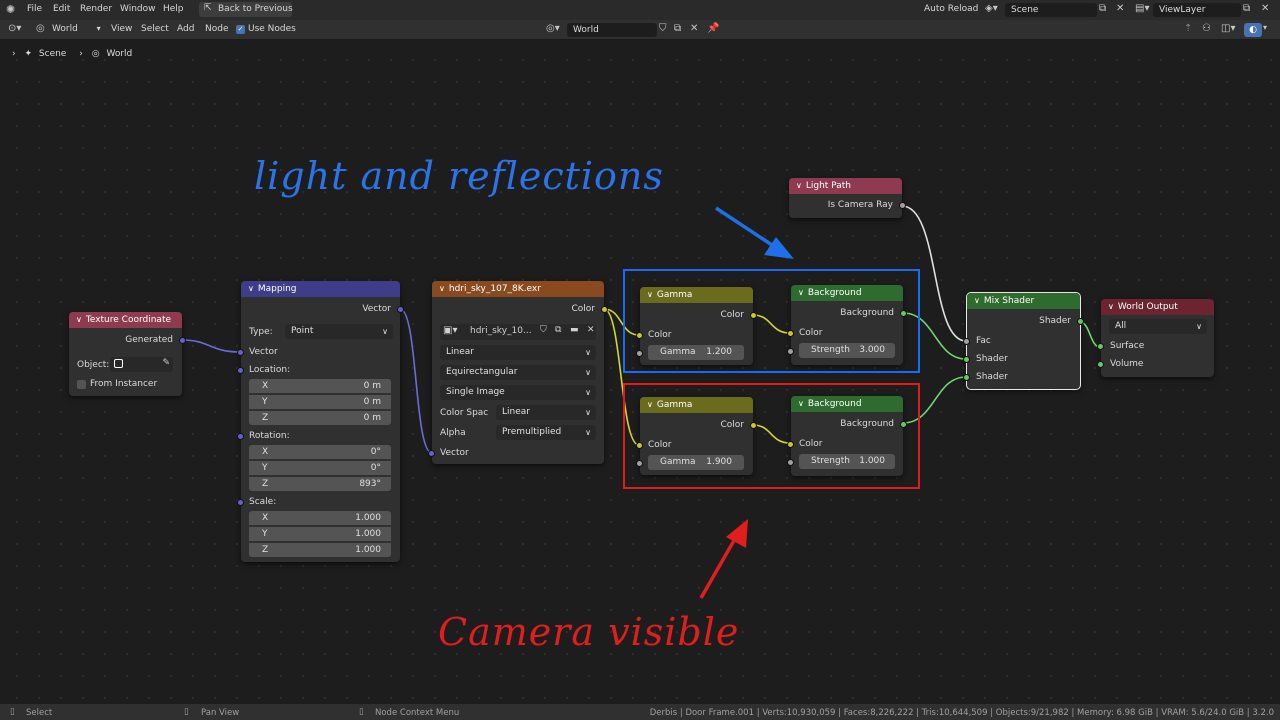  What do you see at coordinates (1100, 346) in the screenshot?
I see `input-surface-socket` at bounding box center [1100, 346].